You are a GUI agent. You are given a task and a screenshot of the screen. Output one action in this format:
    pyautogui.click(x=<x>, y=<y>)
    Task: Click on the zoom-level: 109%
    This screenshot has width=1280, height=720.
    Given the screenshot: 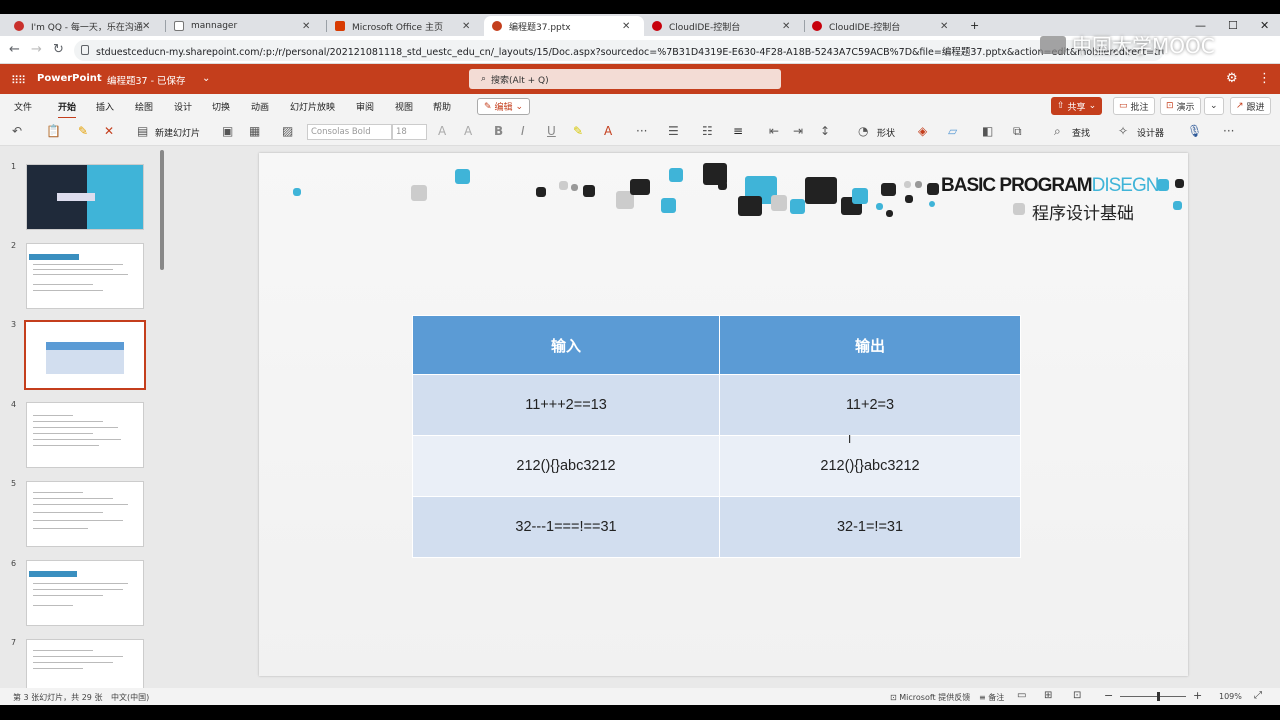 What is the action you would take?
    pyautogui.click(x=1230, y=696)
    